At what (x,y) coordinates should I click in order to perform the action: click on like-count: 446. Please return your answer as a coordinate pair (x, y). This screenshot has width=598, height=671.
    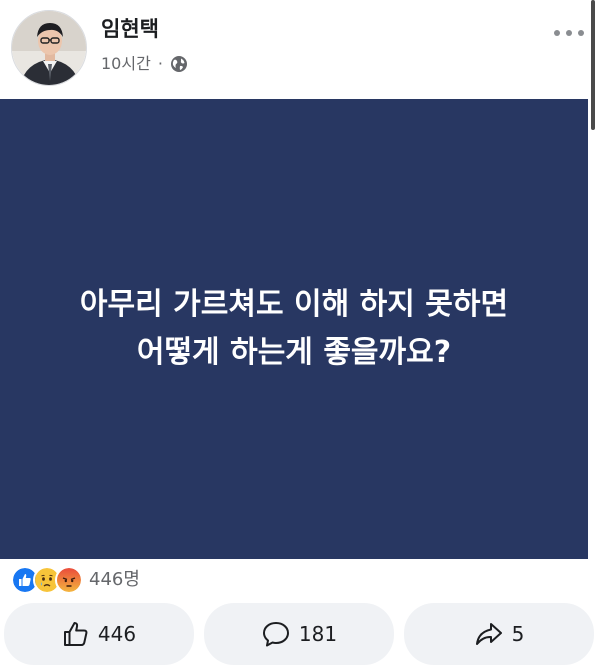
    Looking at the image, I should click on (117, 634).